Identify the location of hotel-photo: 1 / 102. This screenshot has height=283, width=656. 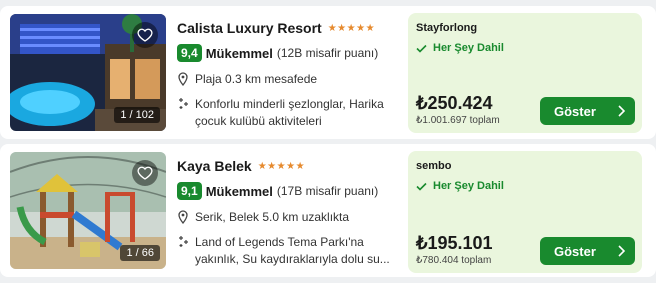
(88, 72).